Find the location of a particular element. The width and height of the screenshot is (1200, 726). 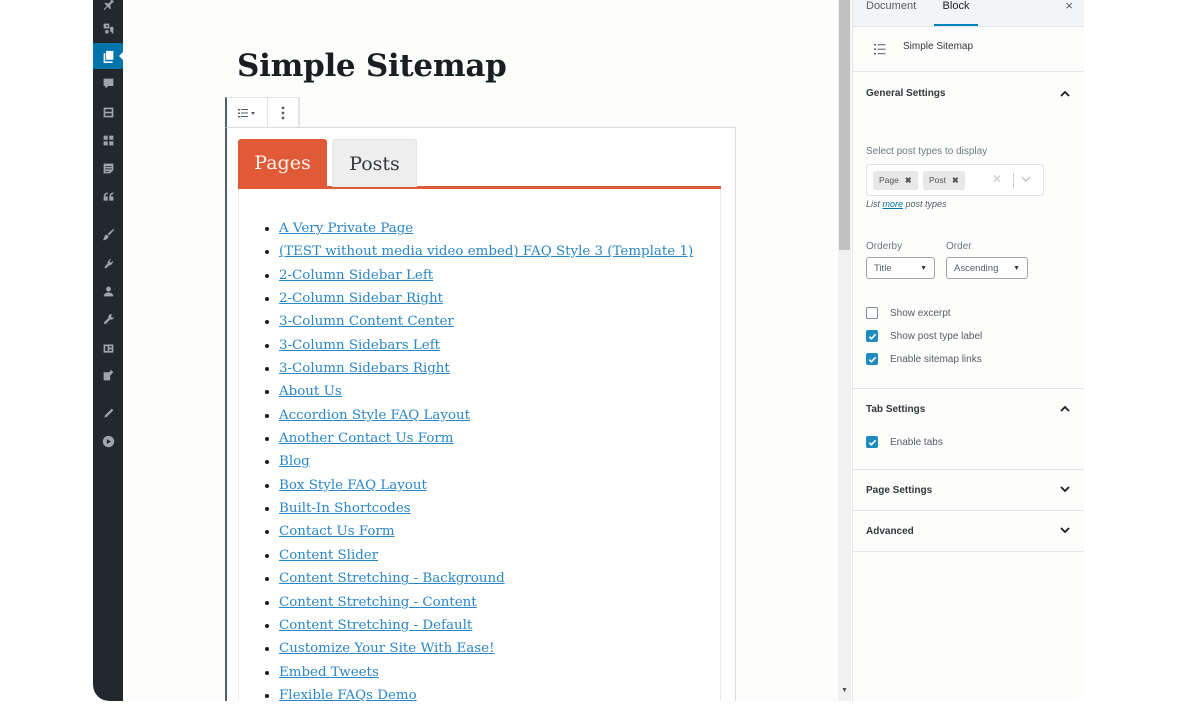

page-link: Content Stretching - Background is located at coordinates (392, 578).